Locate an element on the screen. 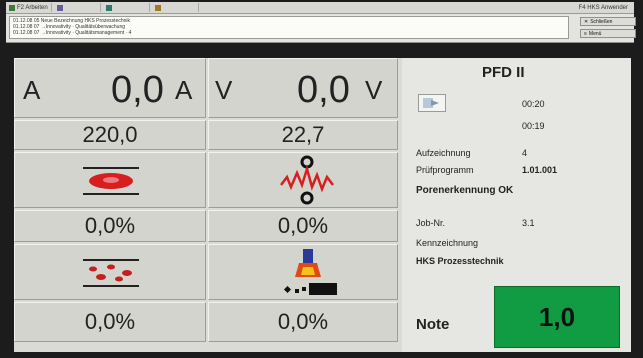  aufzeichnung-label: Aufzeichnung is located at coordinates (443, 153).